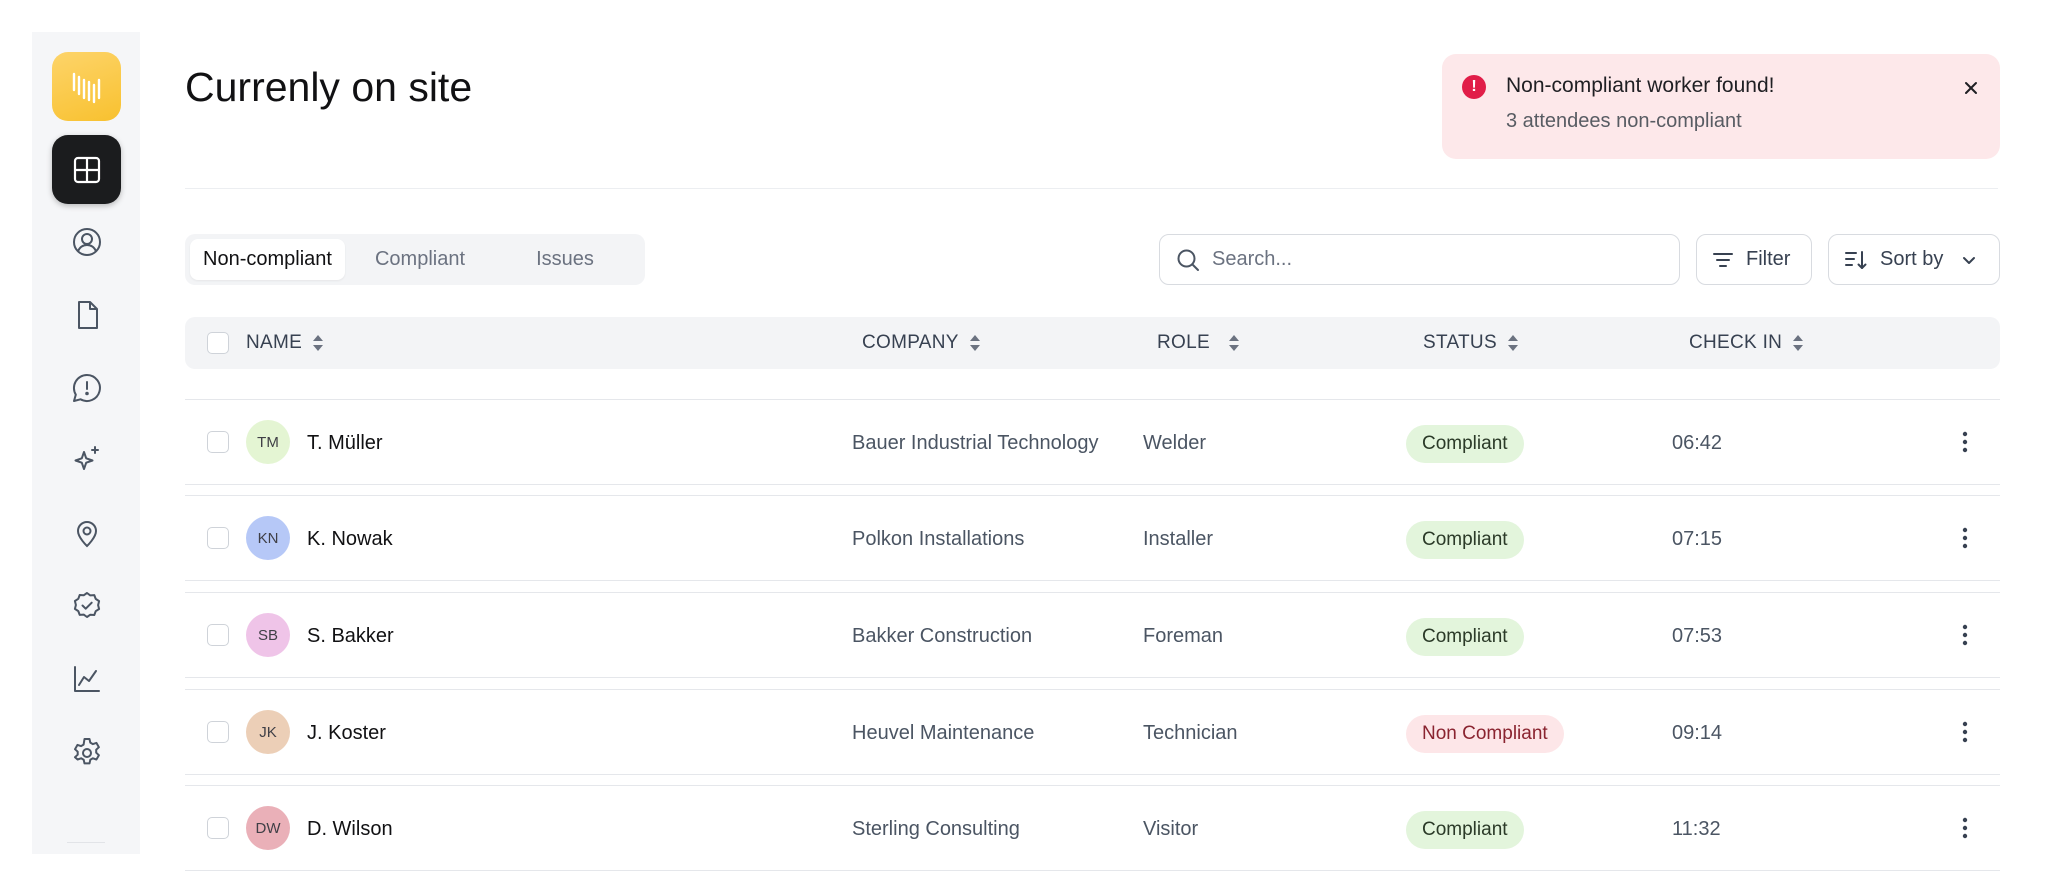  Describe the element at coordinates (1697, 732) in the screenshot. I see `check-in-time: 09:14` at that location.